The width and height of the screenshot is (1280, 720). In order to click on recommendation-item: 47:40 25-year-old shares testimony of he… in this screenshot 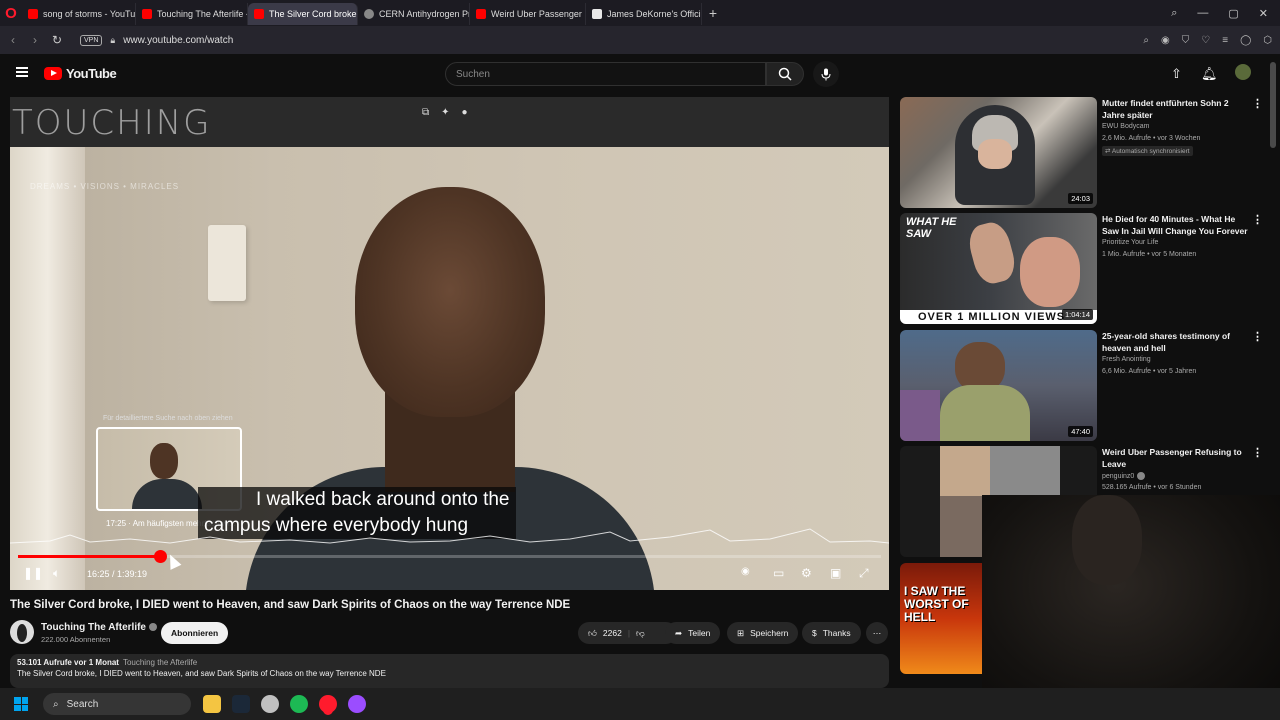, I will do `click(1084, 385)`.